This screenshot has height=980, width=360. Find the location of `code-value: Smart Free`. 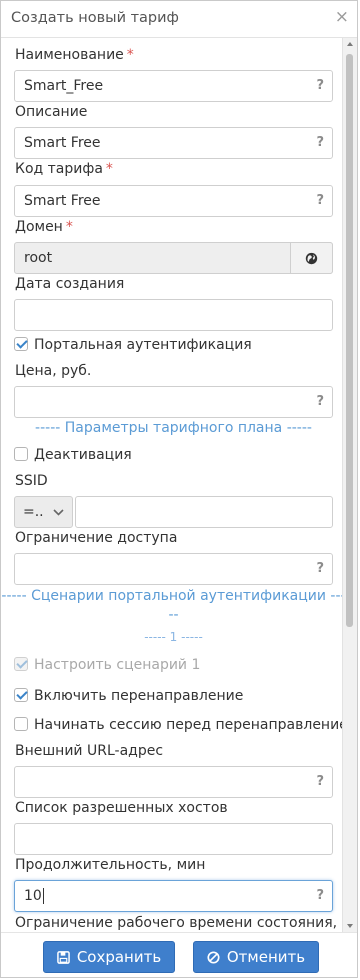

code-value: Smart Free is located at coordinates (62, 201).